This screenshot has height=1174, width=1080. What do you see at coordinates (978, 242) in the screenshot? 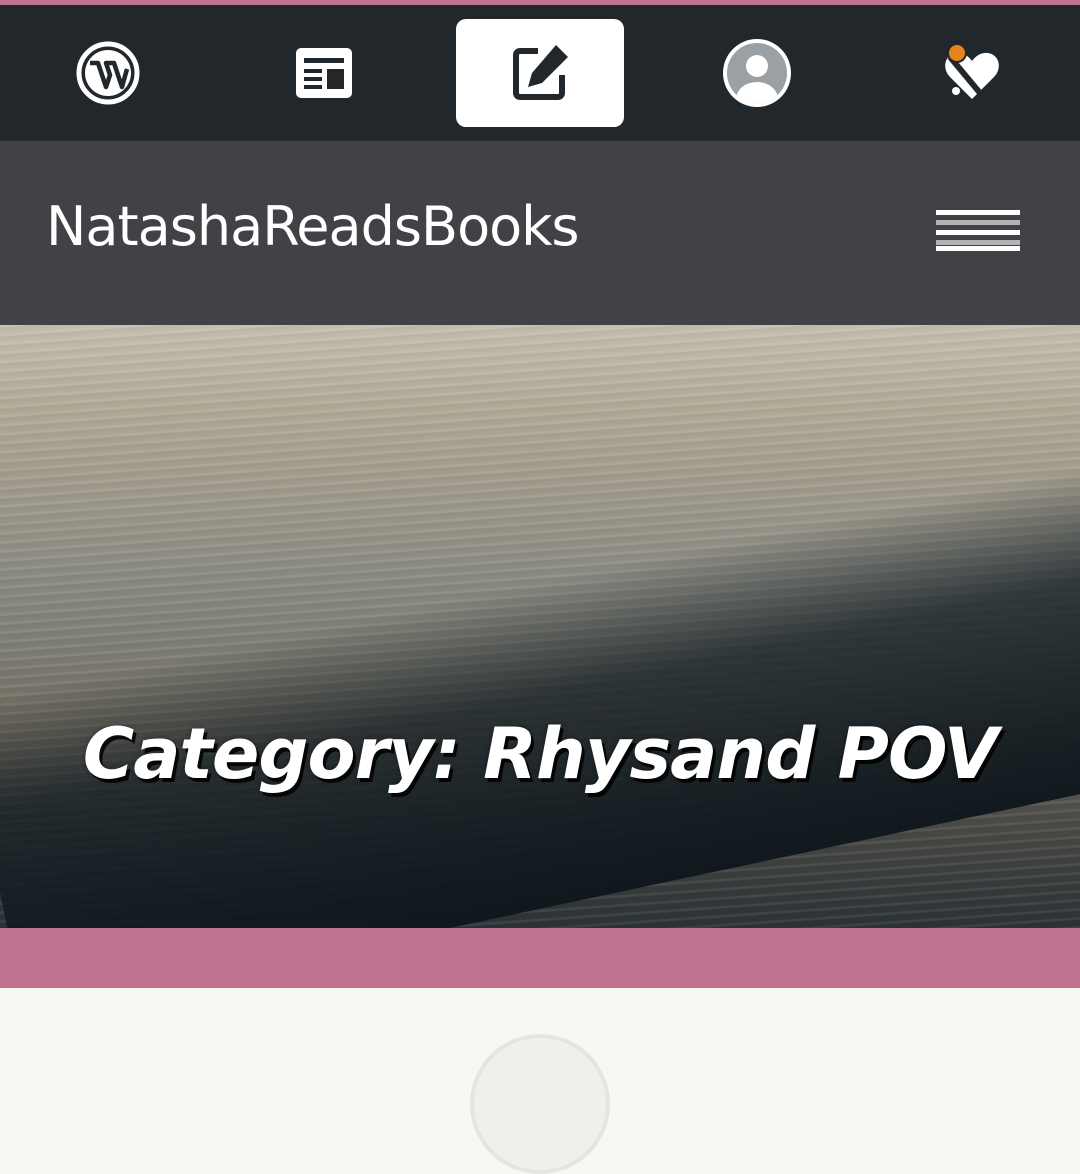
I see `menu-bar-gap-bottom` at bounding box center [978, 242].